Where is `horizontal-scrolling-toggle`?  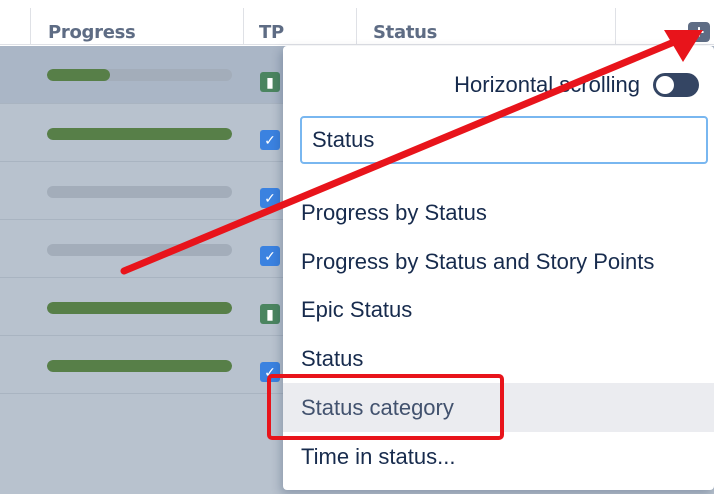 horizontal-scrolling-toggle is located at coordinates (676, 85).